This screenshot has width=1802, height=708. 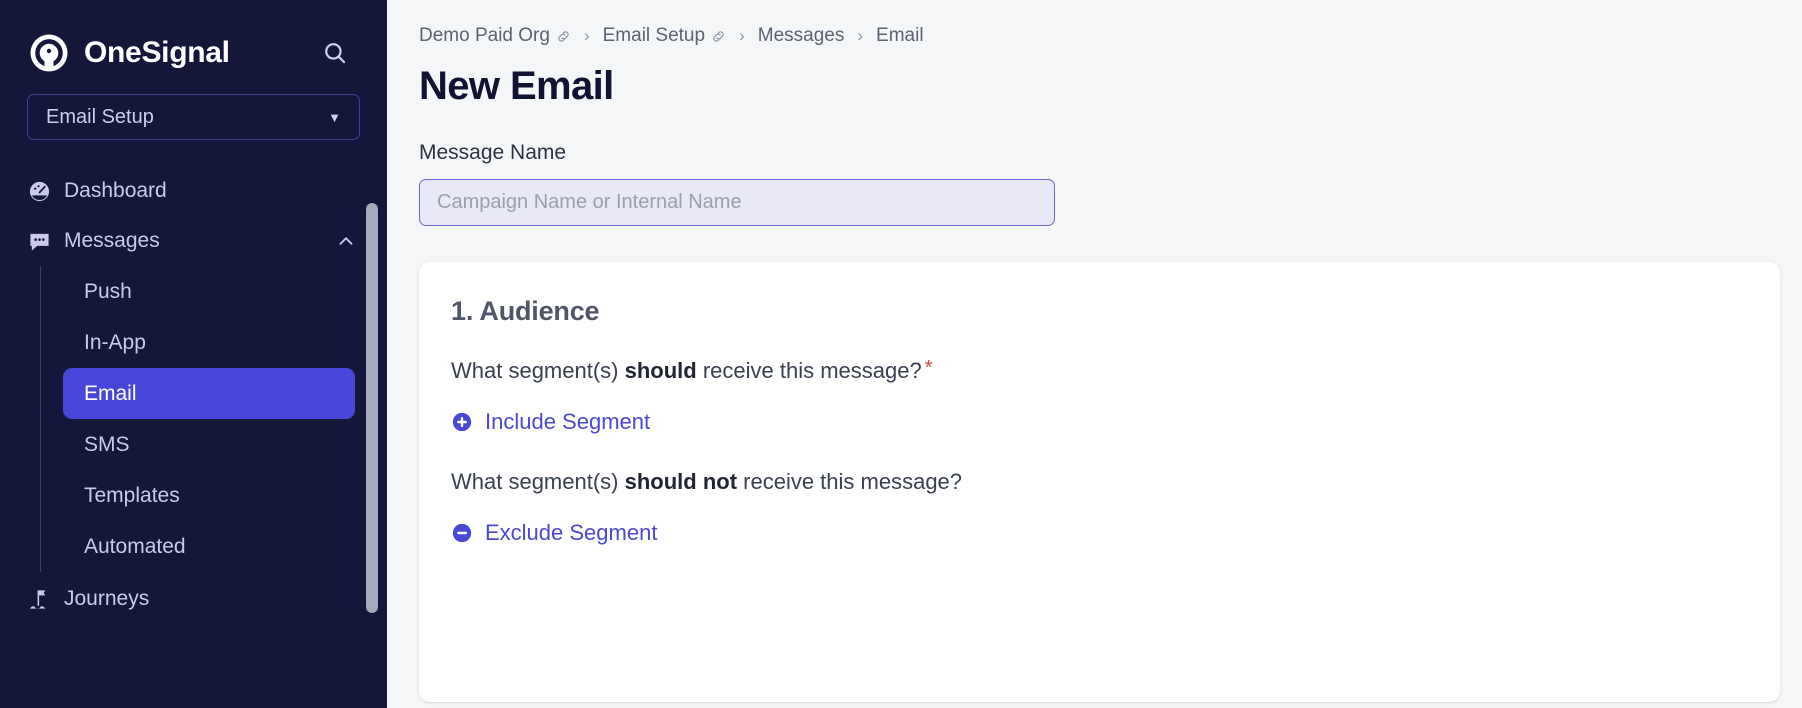 What do you see at coordinates (196, 241) in the screenshot?
I see `sidebar-item-messages: Messages` at bounding box center [196, 241].